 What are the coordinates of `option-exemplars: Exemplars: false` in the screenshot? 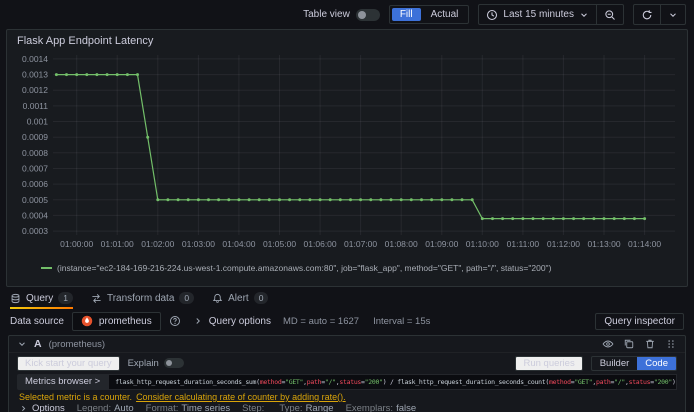 It's located at (381, 407).